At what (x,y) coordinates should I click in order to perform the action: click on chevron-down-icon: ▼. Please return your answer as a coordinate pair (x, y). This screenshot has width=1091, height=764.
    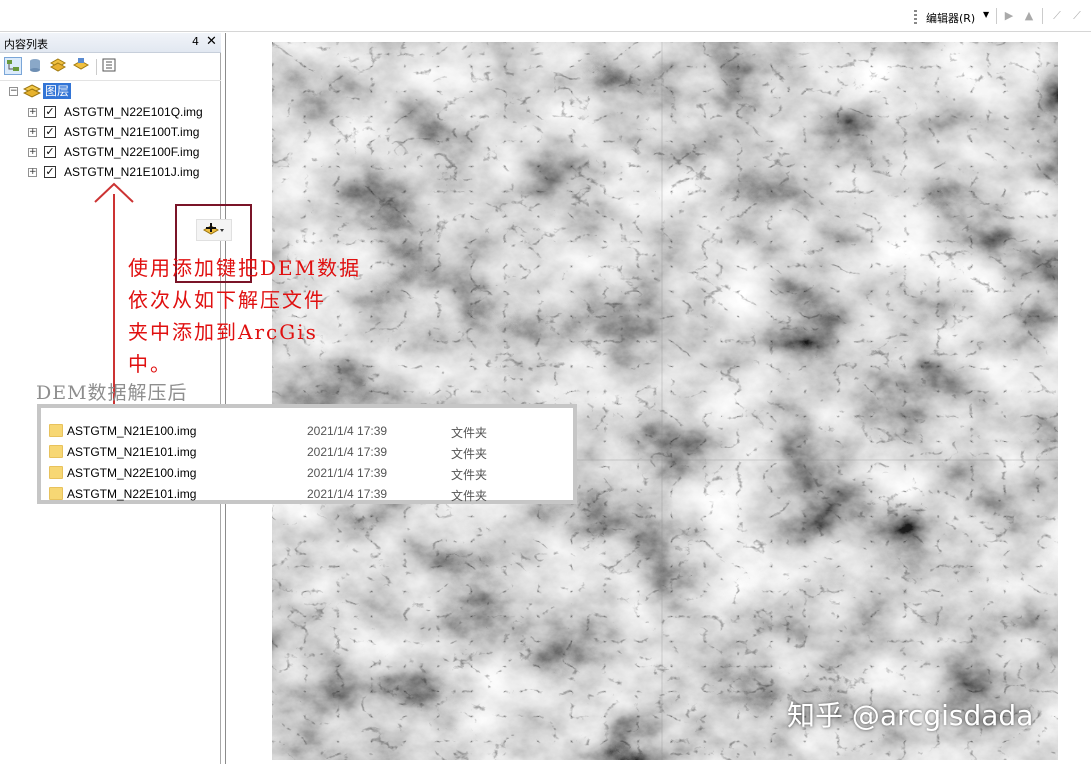
    Looking at the image, I should click on (986, 14).